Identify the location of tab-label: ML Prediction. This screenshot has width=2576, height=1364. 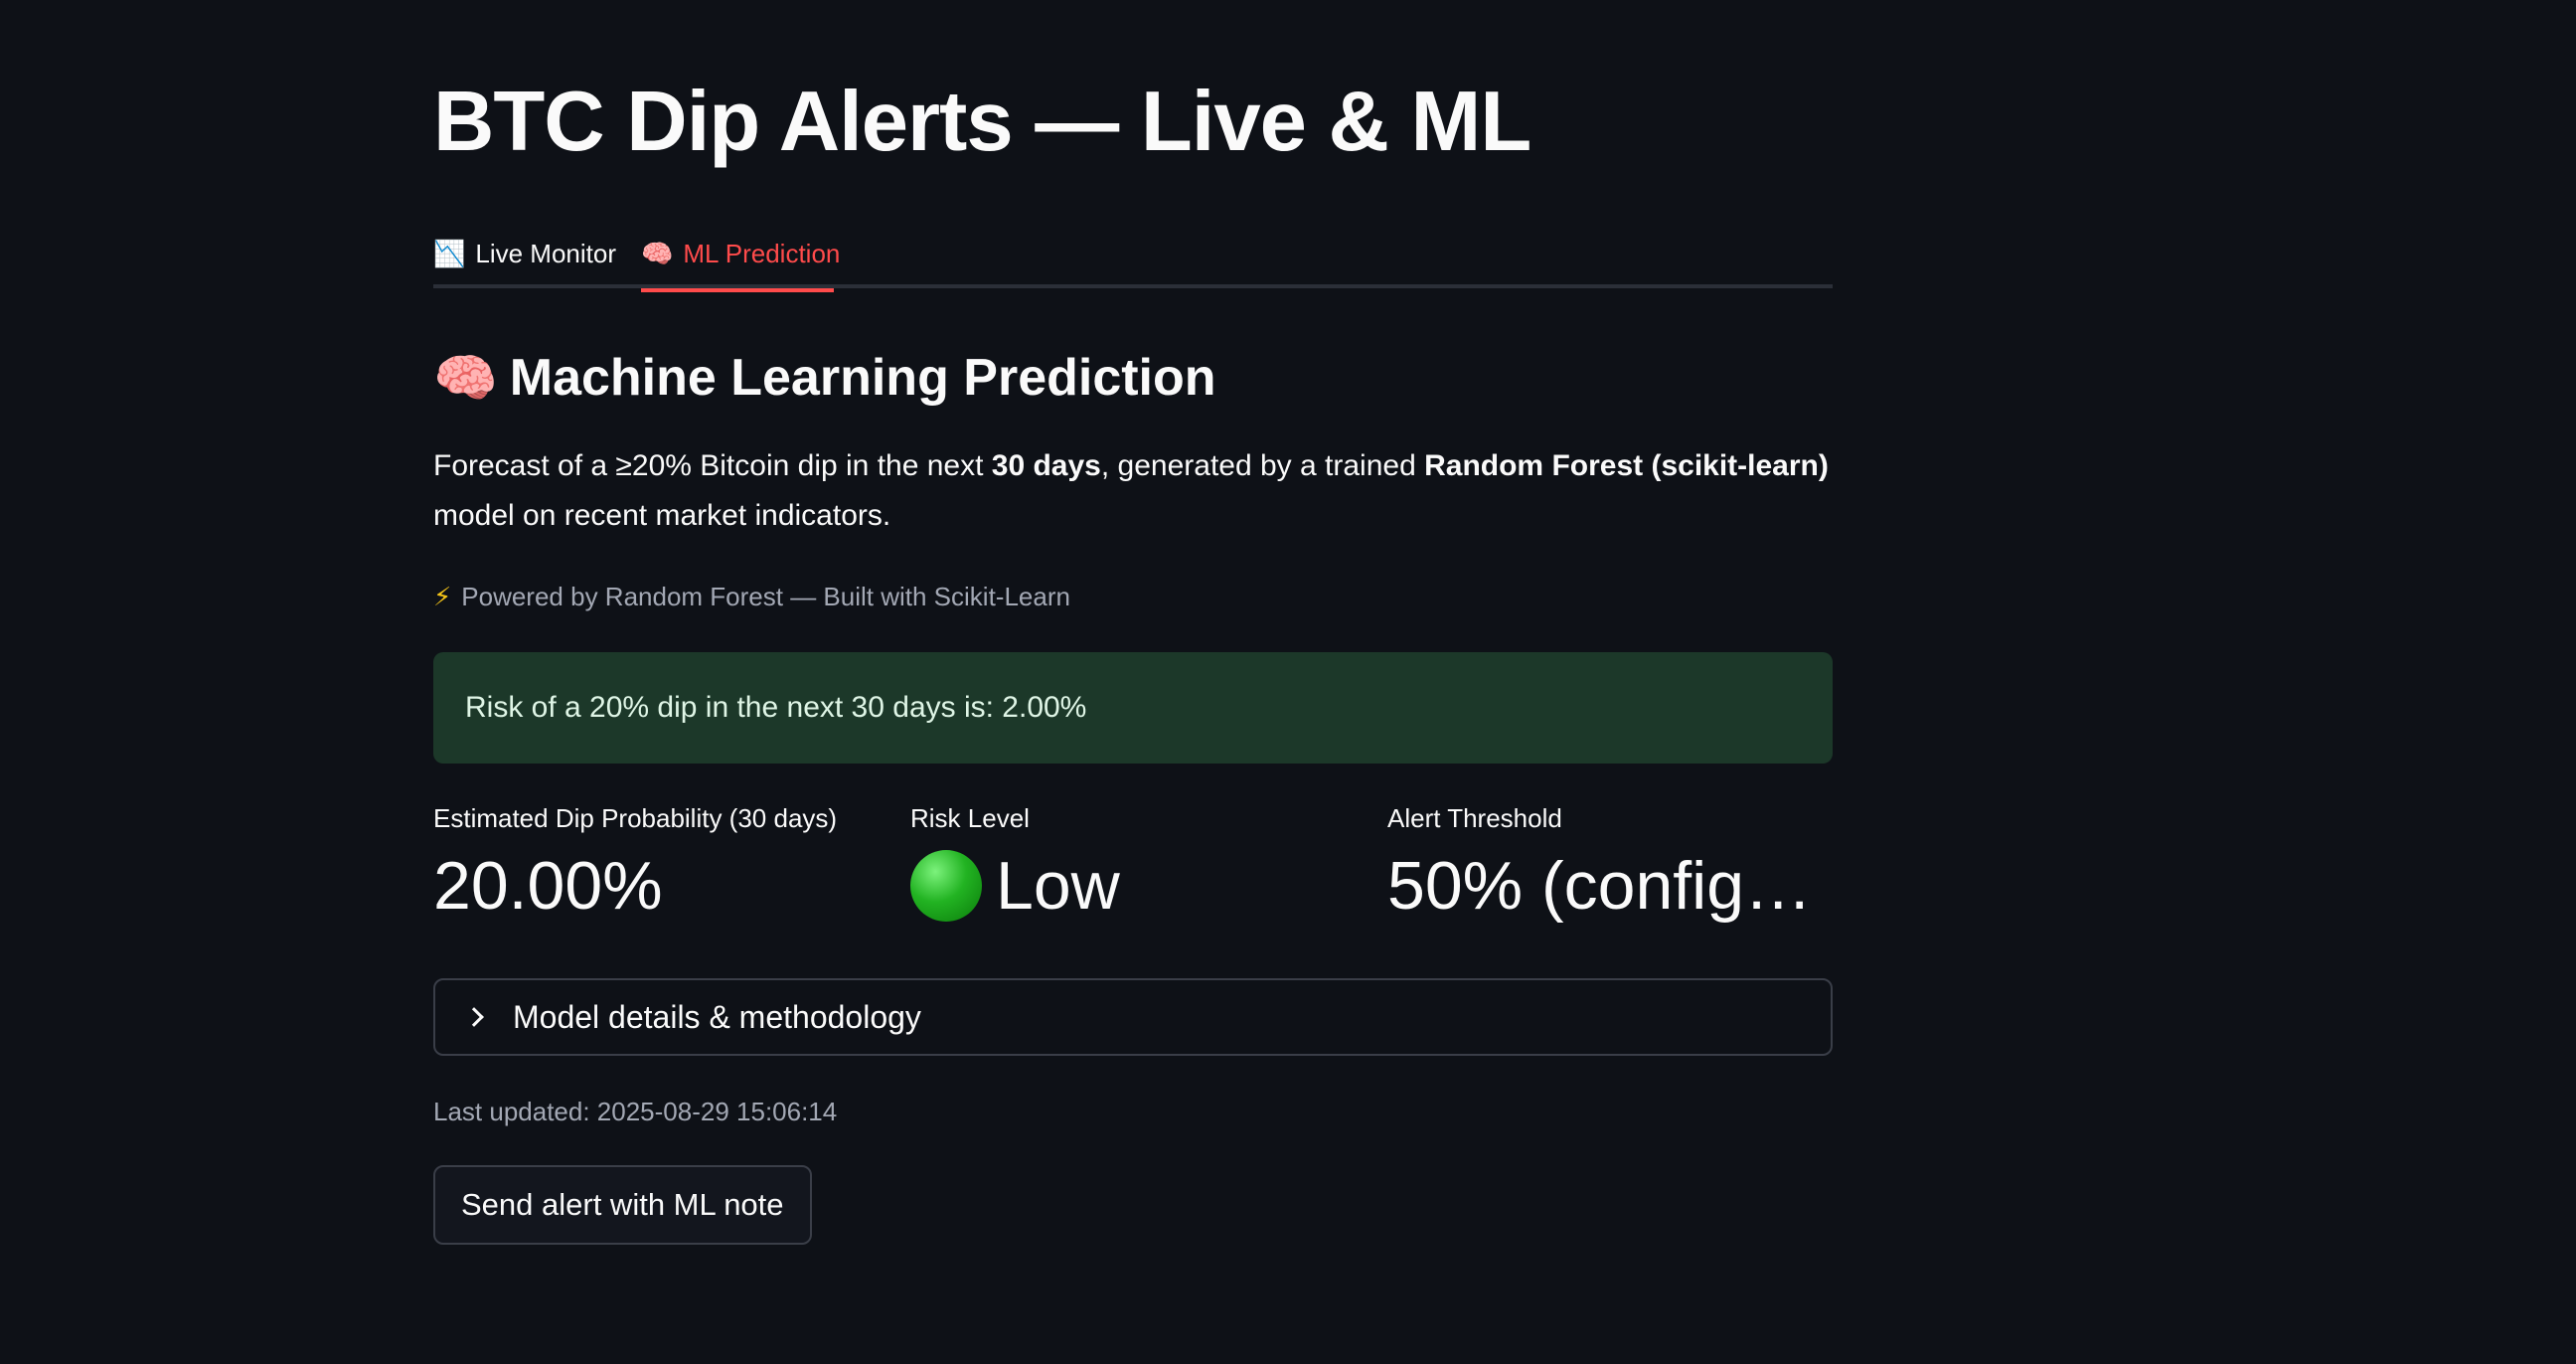
(762, 253).